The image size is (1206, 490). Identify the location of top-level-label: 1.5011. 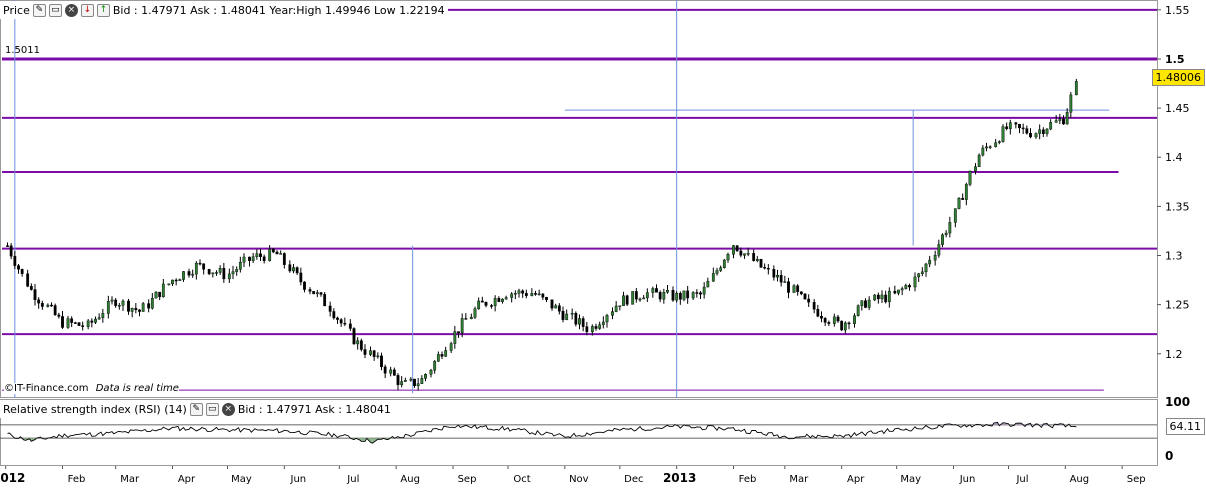
(22, 50).